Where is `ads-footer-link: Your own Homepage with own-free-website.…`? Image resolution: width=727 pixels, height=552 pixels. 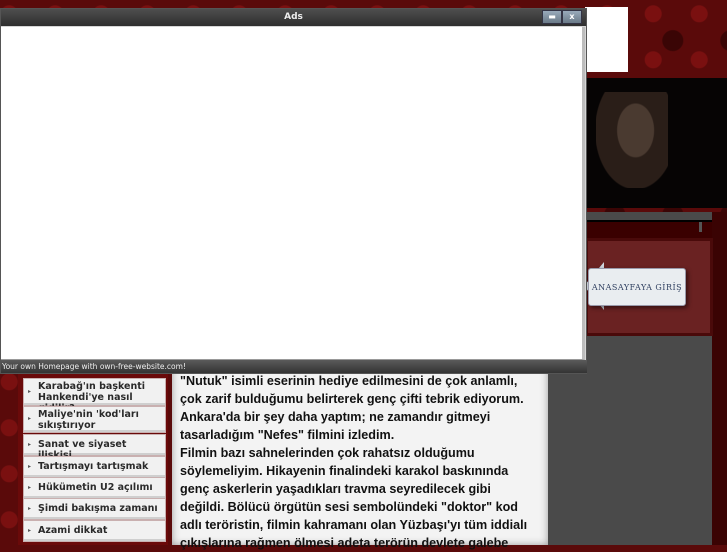 ads-footer-link: Your own Homepage with own-free-website.… is located at coordinates (294, 366).